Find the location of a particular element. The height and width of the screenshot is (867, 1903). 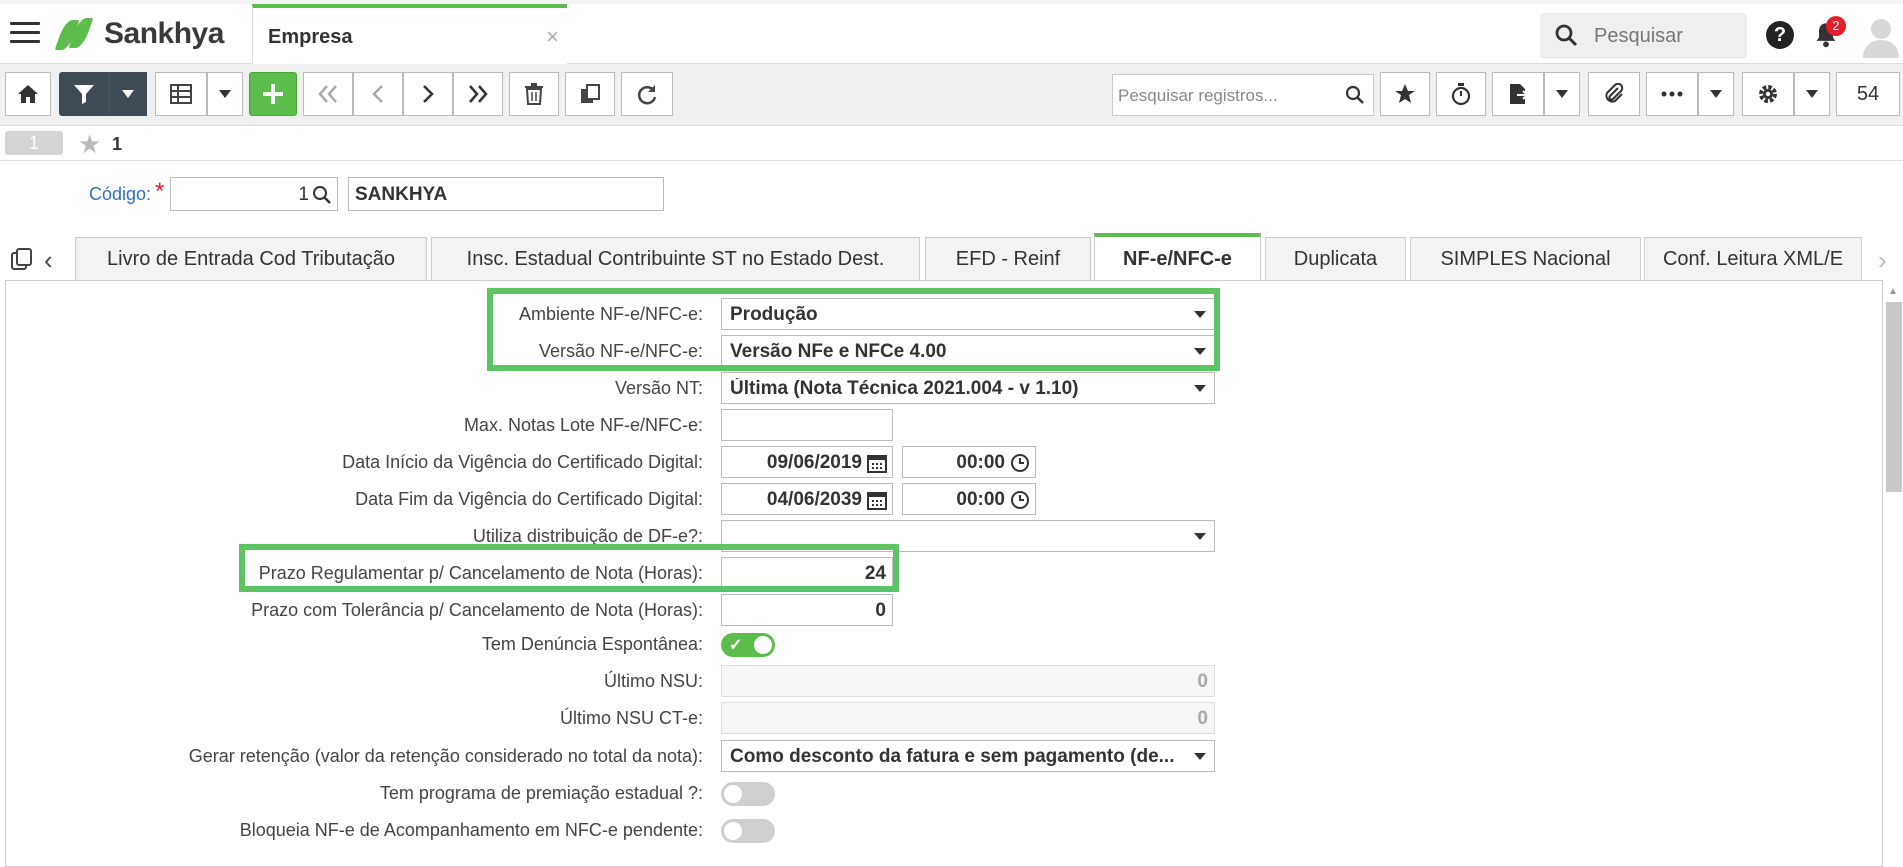

avatar is located at coordinates (1881, 37).